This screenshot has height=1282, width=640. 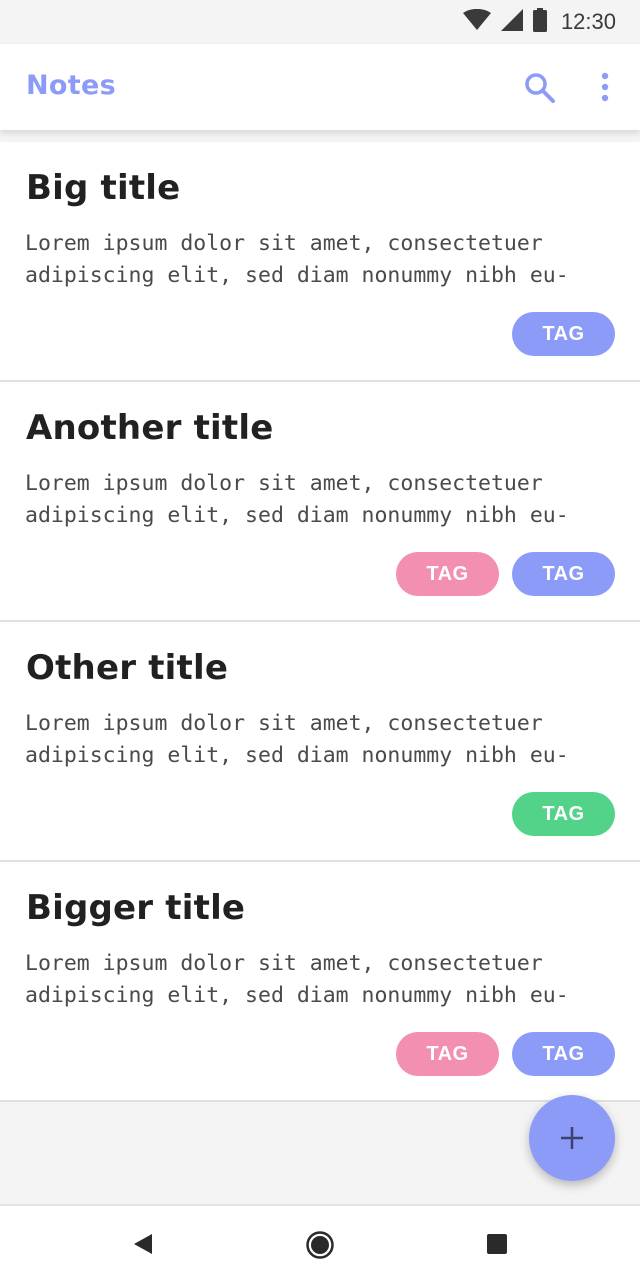 I want to click on status-bar: 12:30, so click(x=320, y=22).